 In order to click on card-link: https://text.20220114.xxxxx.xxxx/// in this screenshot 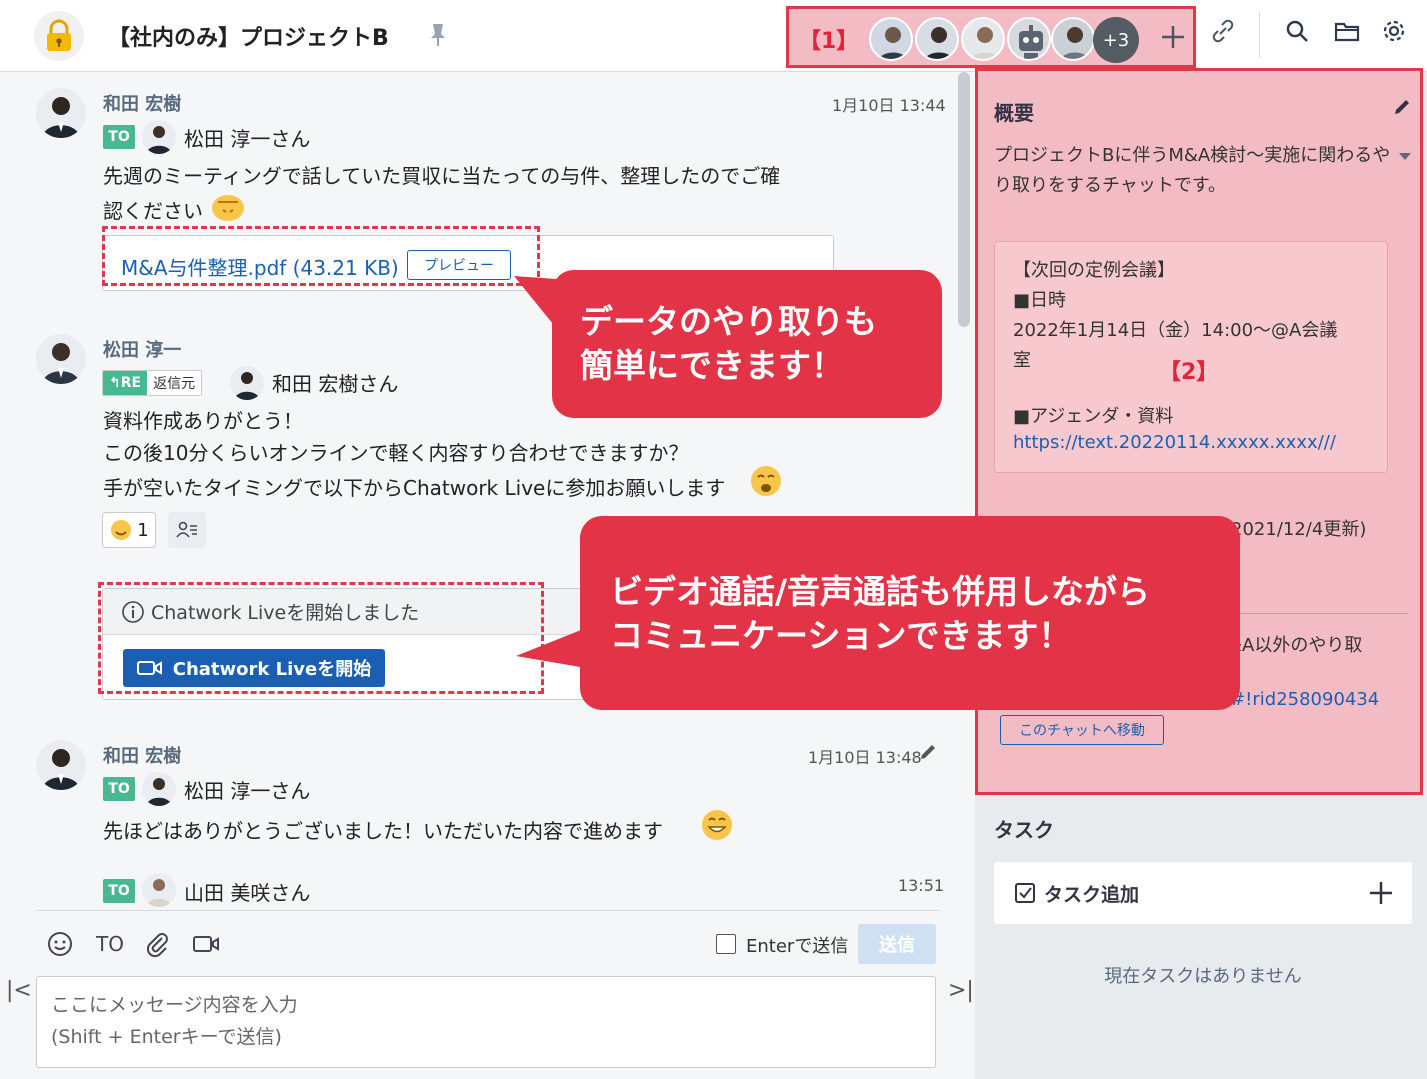, I will do `click(1174, 442)`.